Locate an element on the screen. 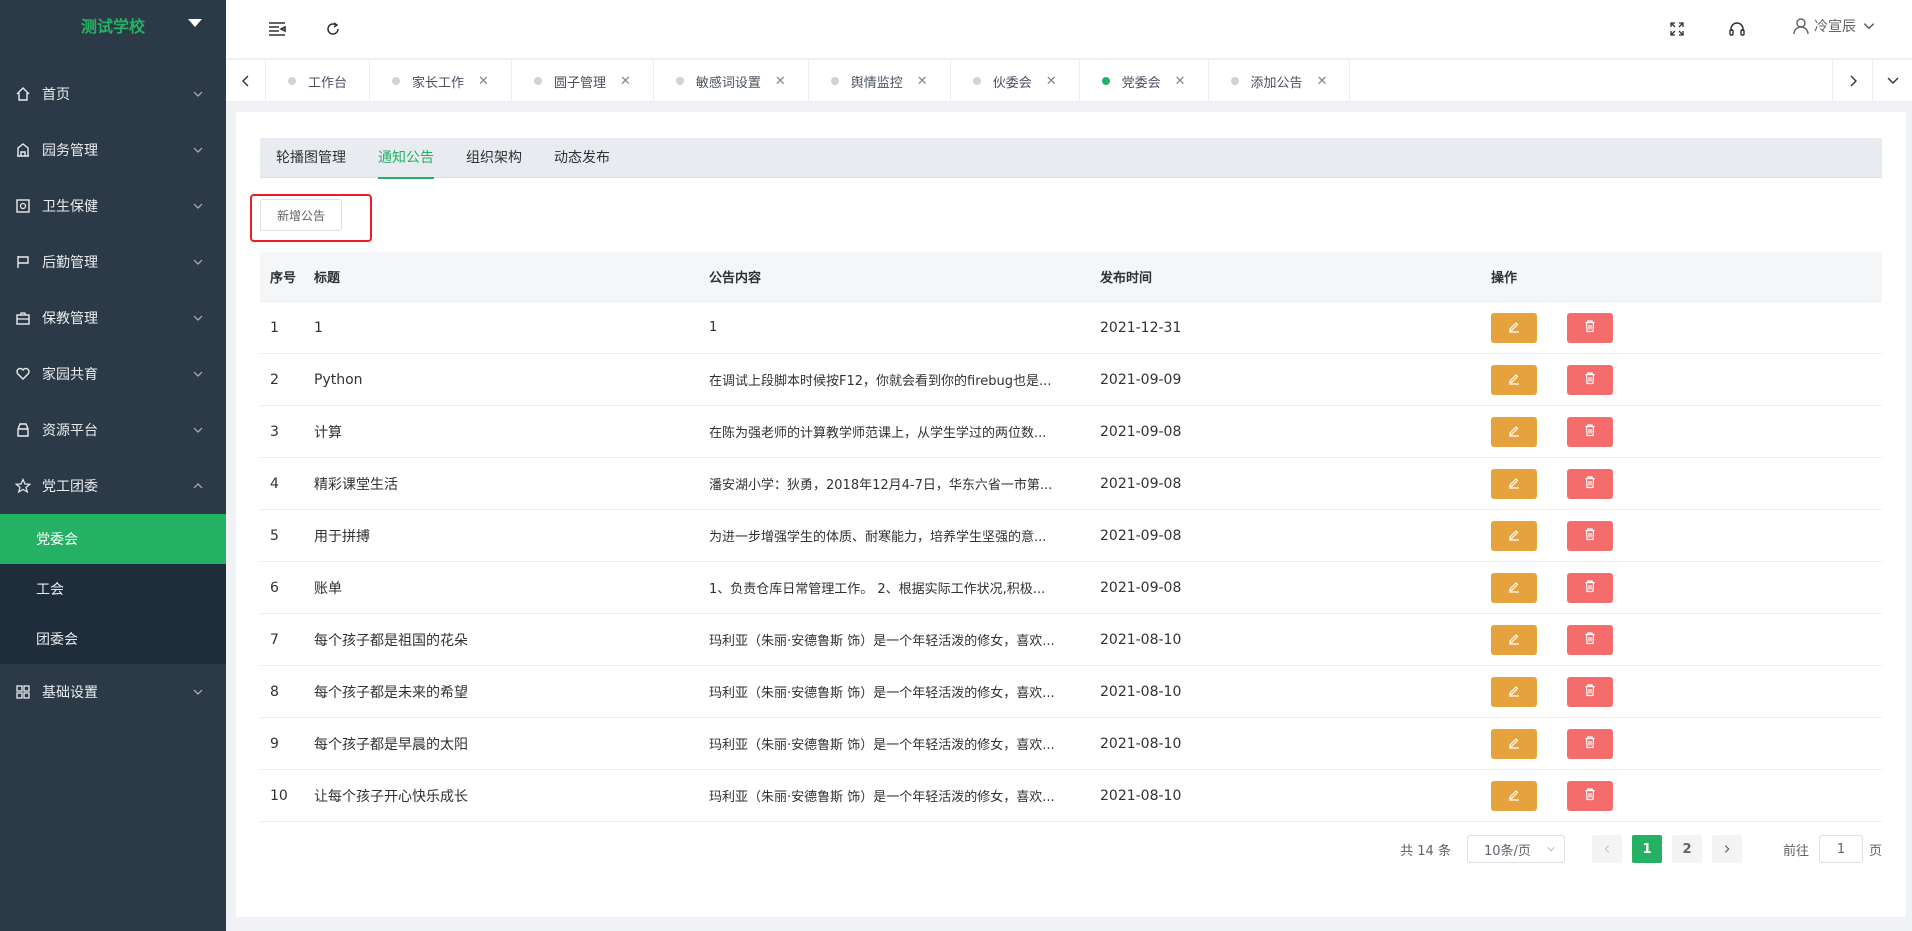  cell-date: 2021-08-10 is located at coordinates (1141, 639).